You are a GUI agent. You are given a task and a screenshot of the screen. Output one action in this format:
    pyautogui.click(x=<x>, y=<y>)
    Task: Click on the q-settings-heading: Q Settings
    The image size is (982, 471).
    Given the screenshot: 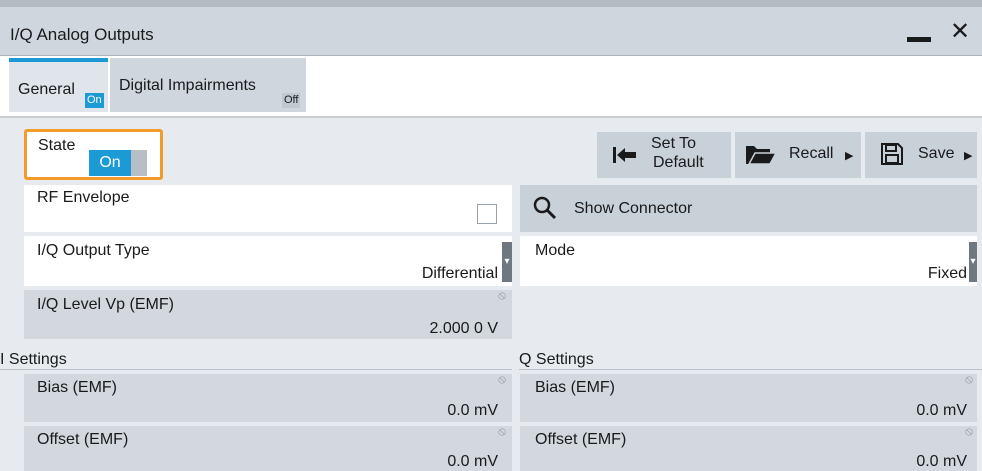 What is the action you would take?
    pyautogui.click(x=556, y=359)
    